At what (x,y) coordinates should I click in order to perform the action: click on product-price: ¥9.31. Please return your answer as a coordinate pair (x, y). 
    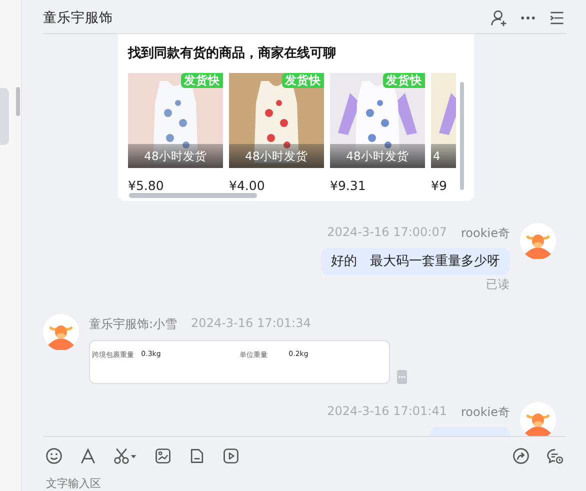
    Looking at the image, I should click on (348, 185).